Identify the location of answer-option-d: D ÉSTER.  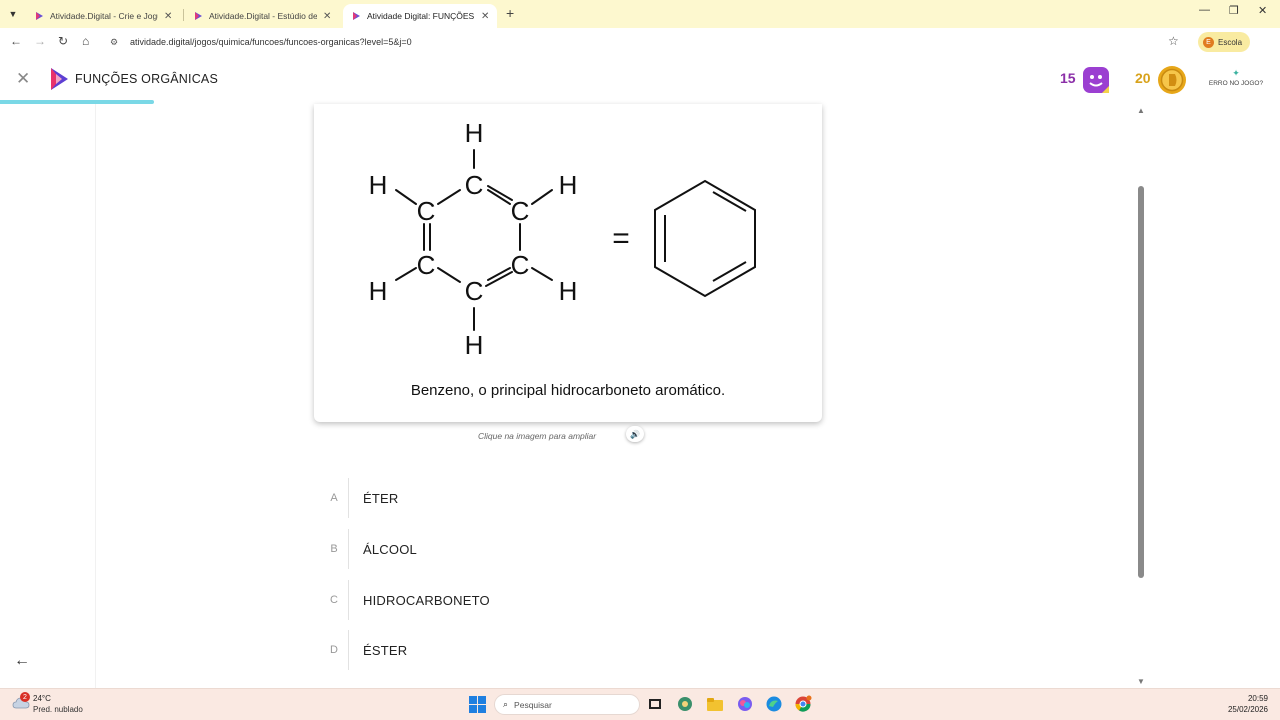
(473, 650).